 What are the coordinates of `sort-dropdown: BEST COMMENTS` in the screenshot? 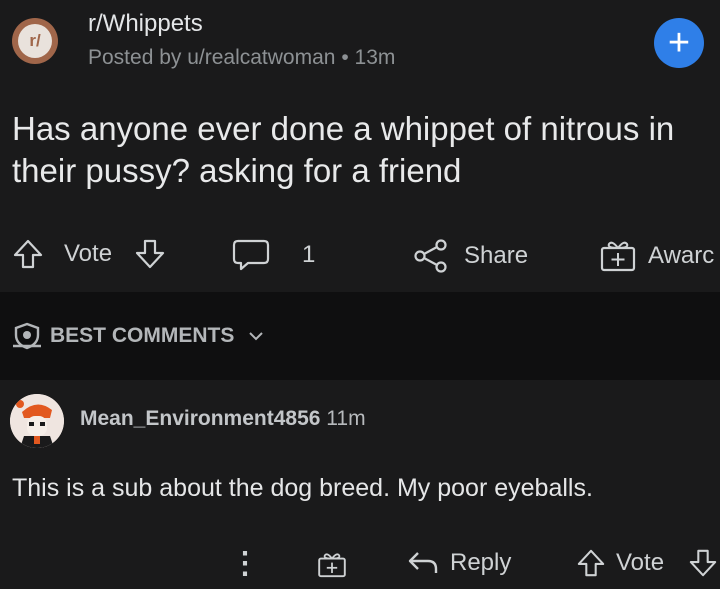 It's located at (139, 336).